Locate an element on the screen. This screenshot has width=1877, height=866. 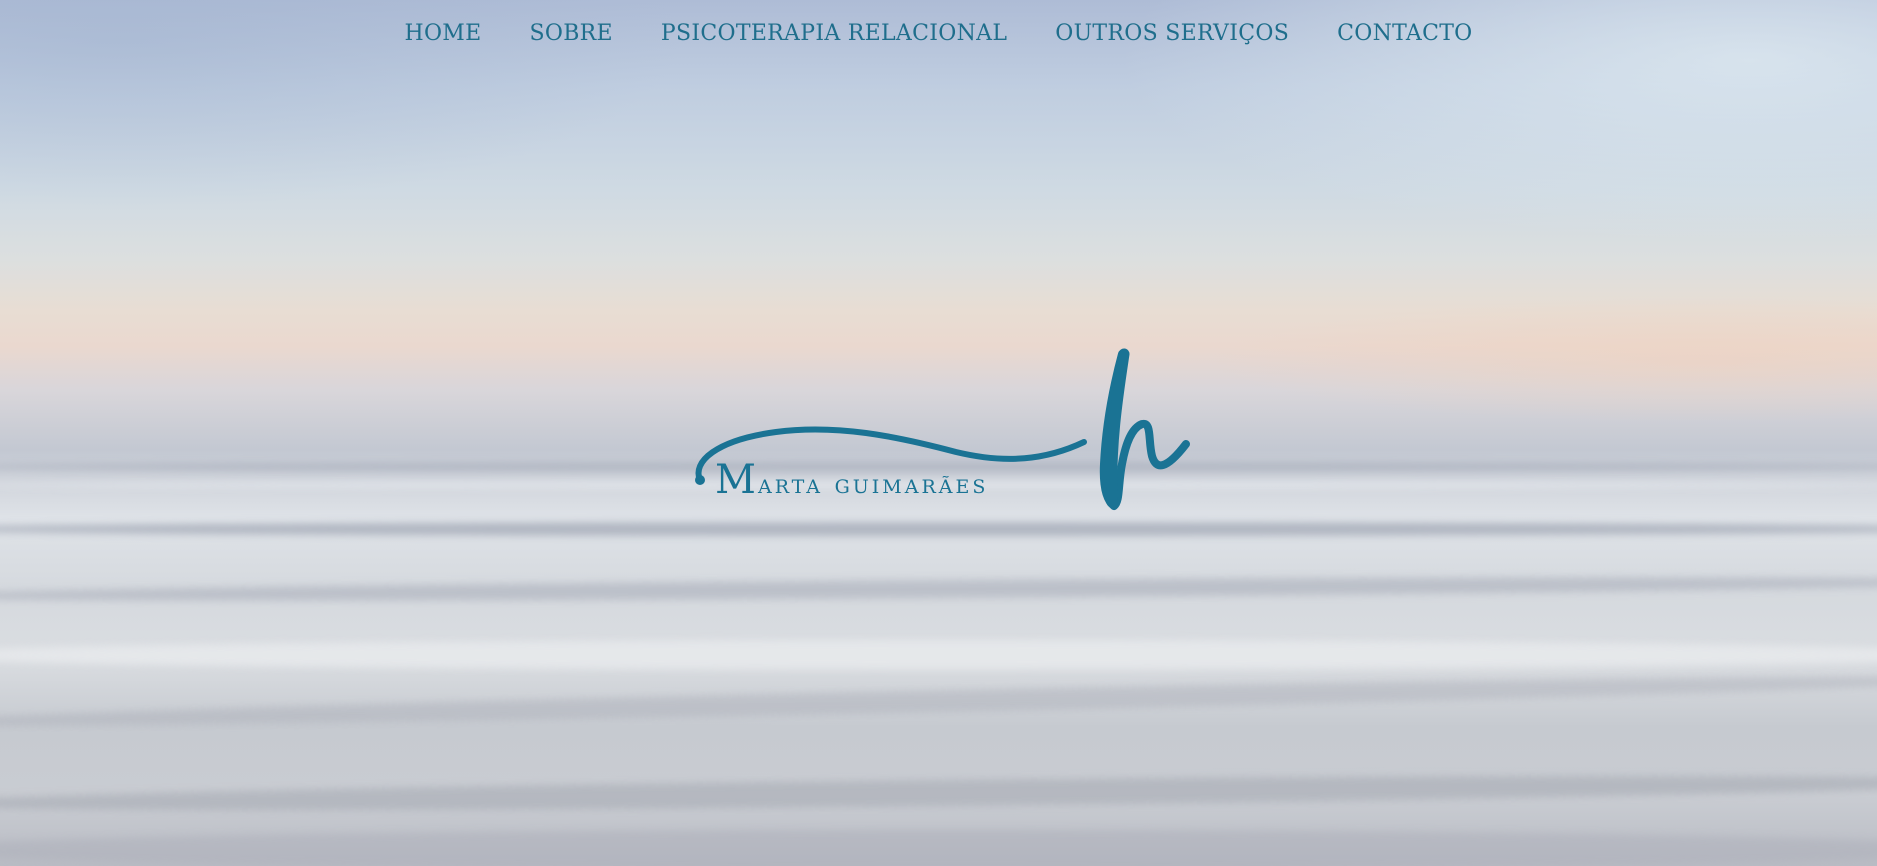
nav-link-sobre: SOBRE is located at coordinates (571, 34).